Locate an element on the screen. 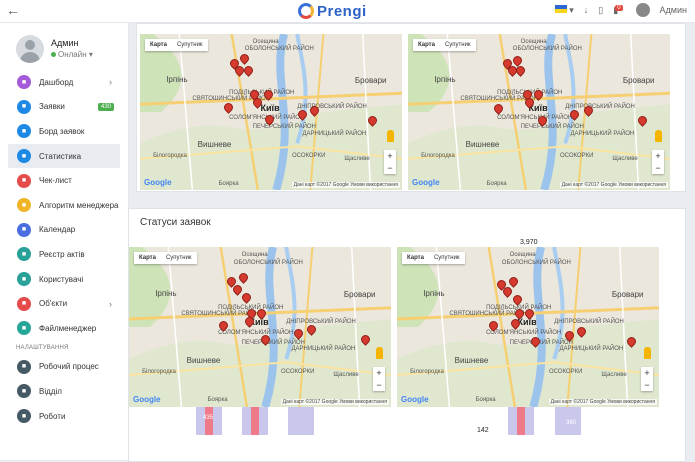 This screenshot has width=695, height=462. sidebar-item-checklist: ■ Чек-лист is located at coordinates (64, 180).